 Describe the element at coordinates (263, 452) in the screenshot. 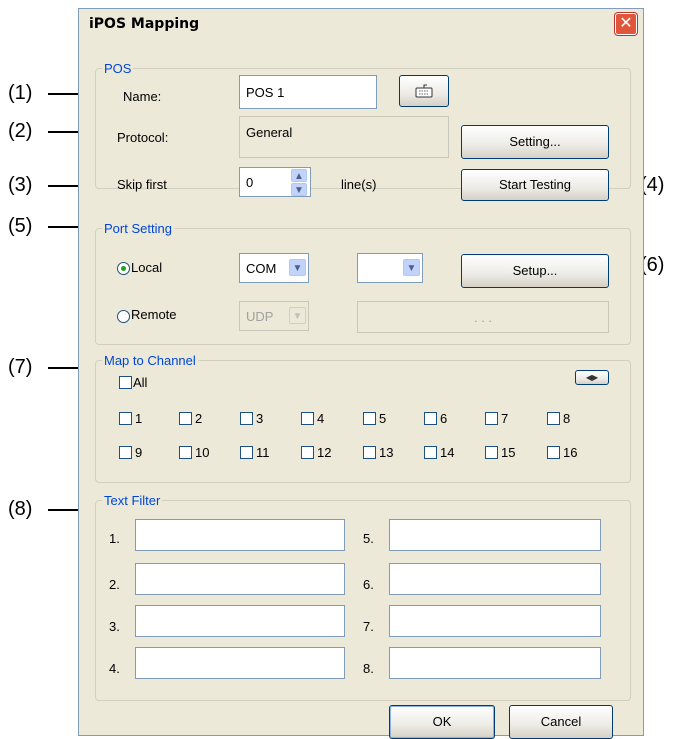

I see `channel-label-11: 11` at that location.